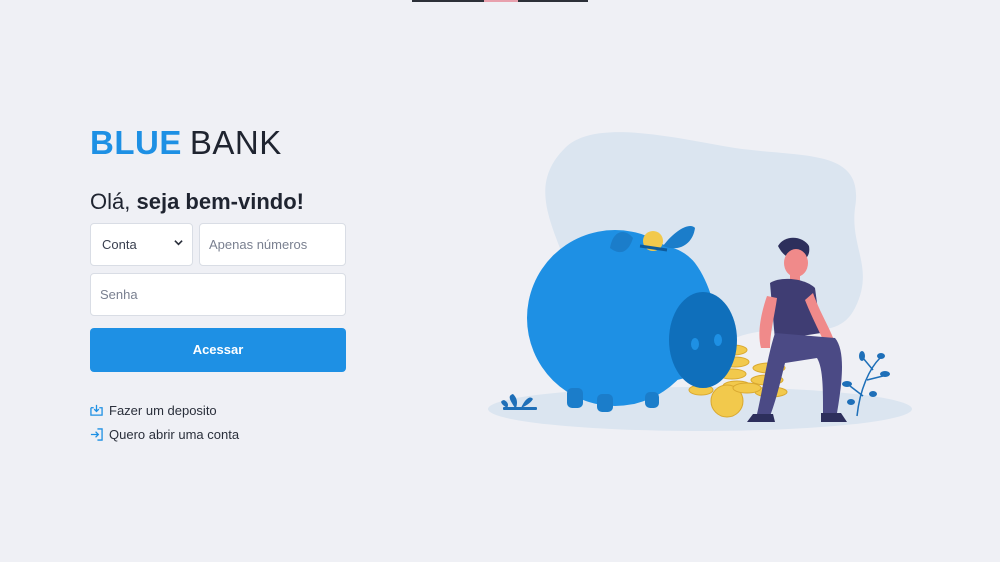 The image size is (1000, 562). I want to click on chevron-down-icon, so click(178, 243).